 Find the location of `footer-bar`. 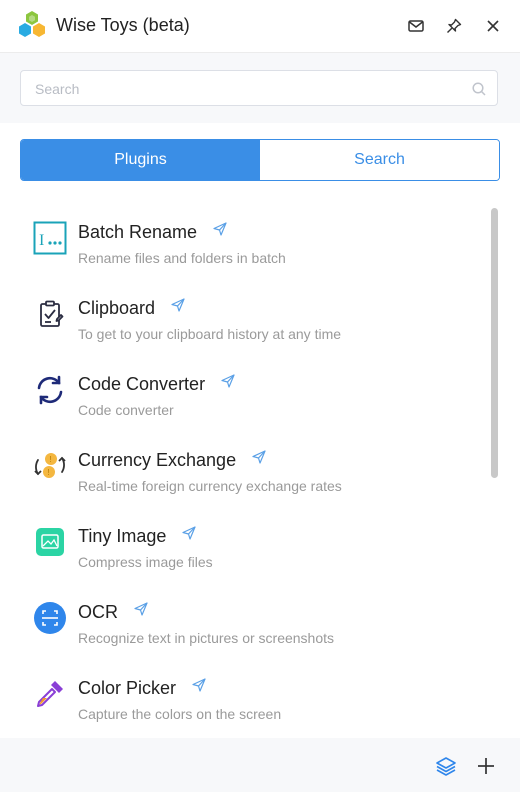

footer-bar is located at coordinates (260, 765).